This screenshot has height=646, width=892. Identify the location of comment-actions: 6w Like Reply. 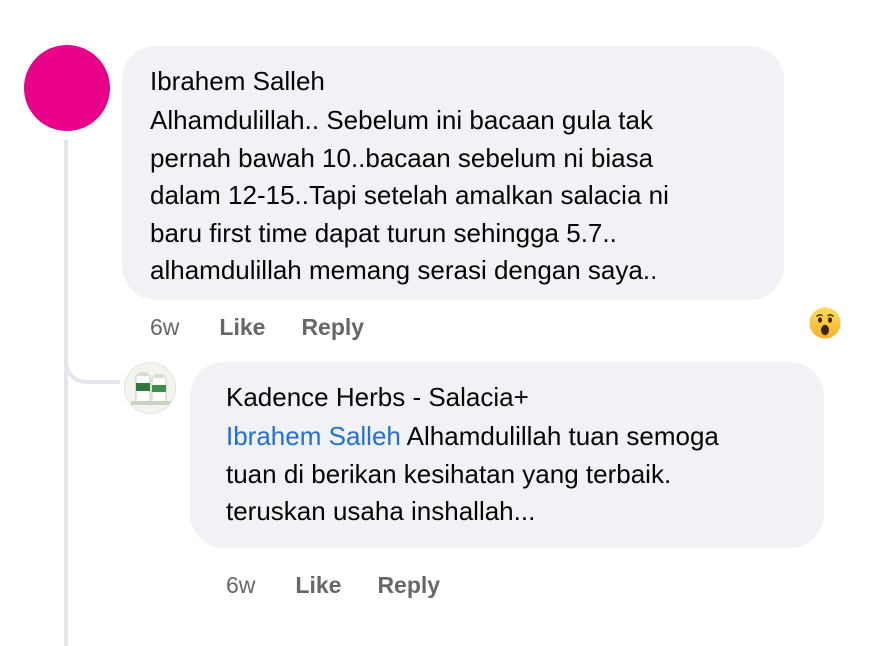
(275, 327).